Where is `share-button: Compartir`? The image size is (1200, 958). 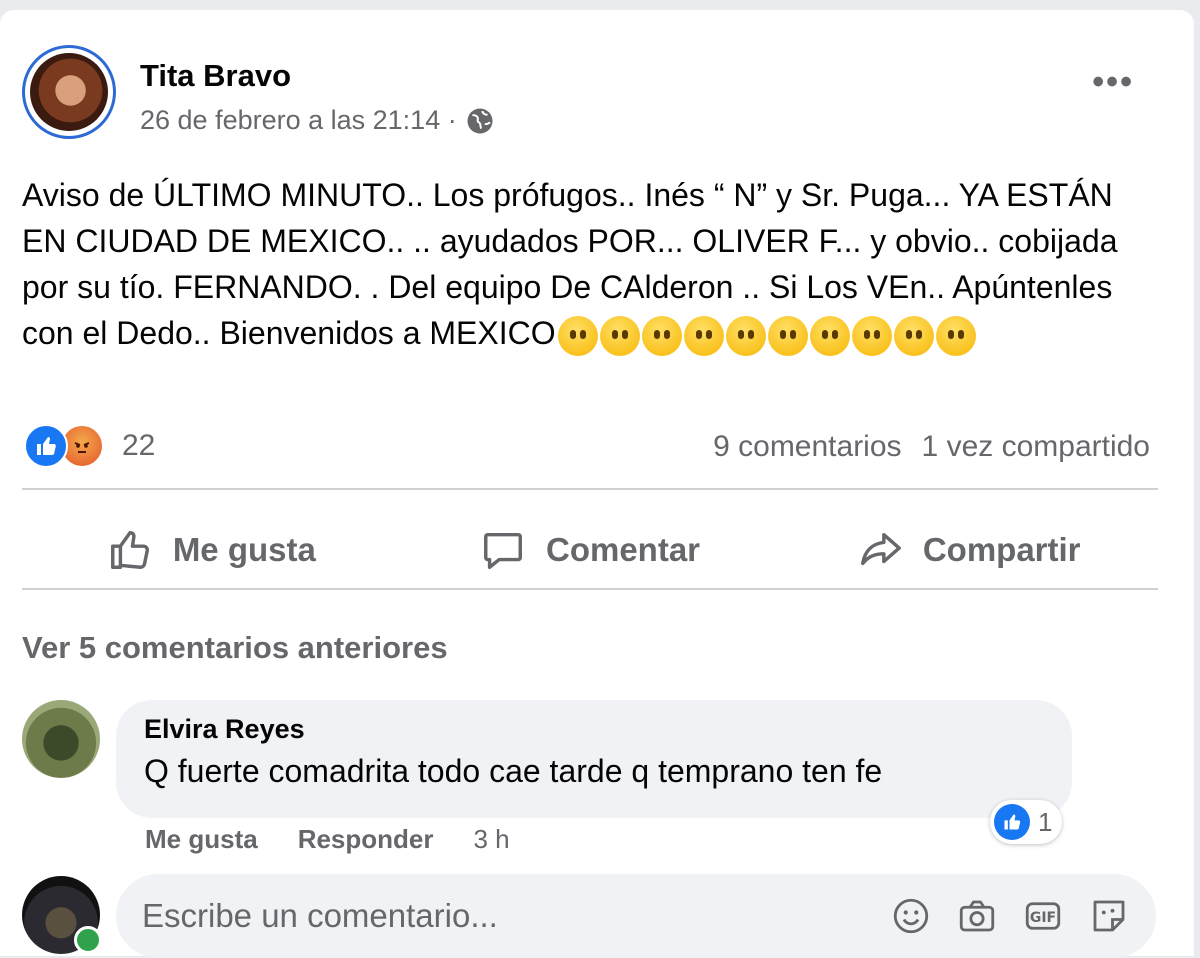
share-button: Compartir is located at coordinates (968, 550).